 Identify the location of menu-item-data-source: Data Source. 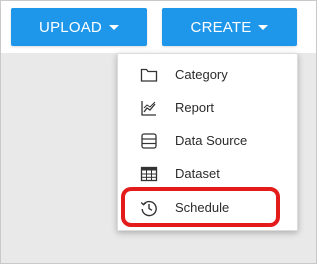
(207, 140).